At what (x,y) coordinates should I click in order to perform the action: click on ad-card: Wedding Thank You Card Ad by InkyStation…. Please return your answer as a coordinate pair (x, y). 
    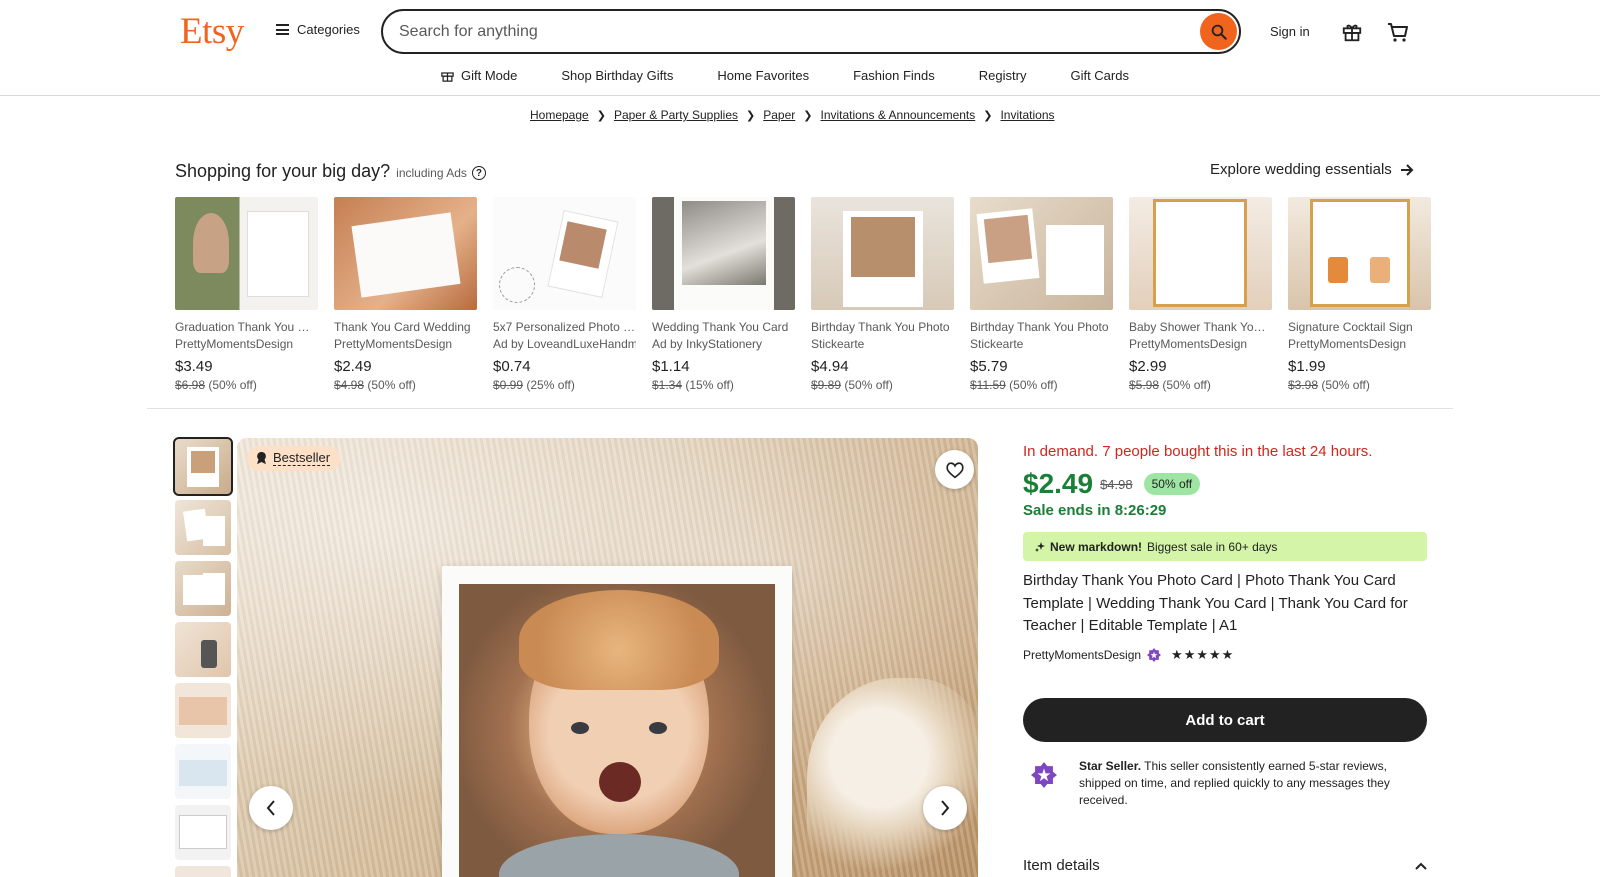
    Looking at the image, I should click on (723, 294).